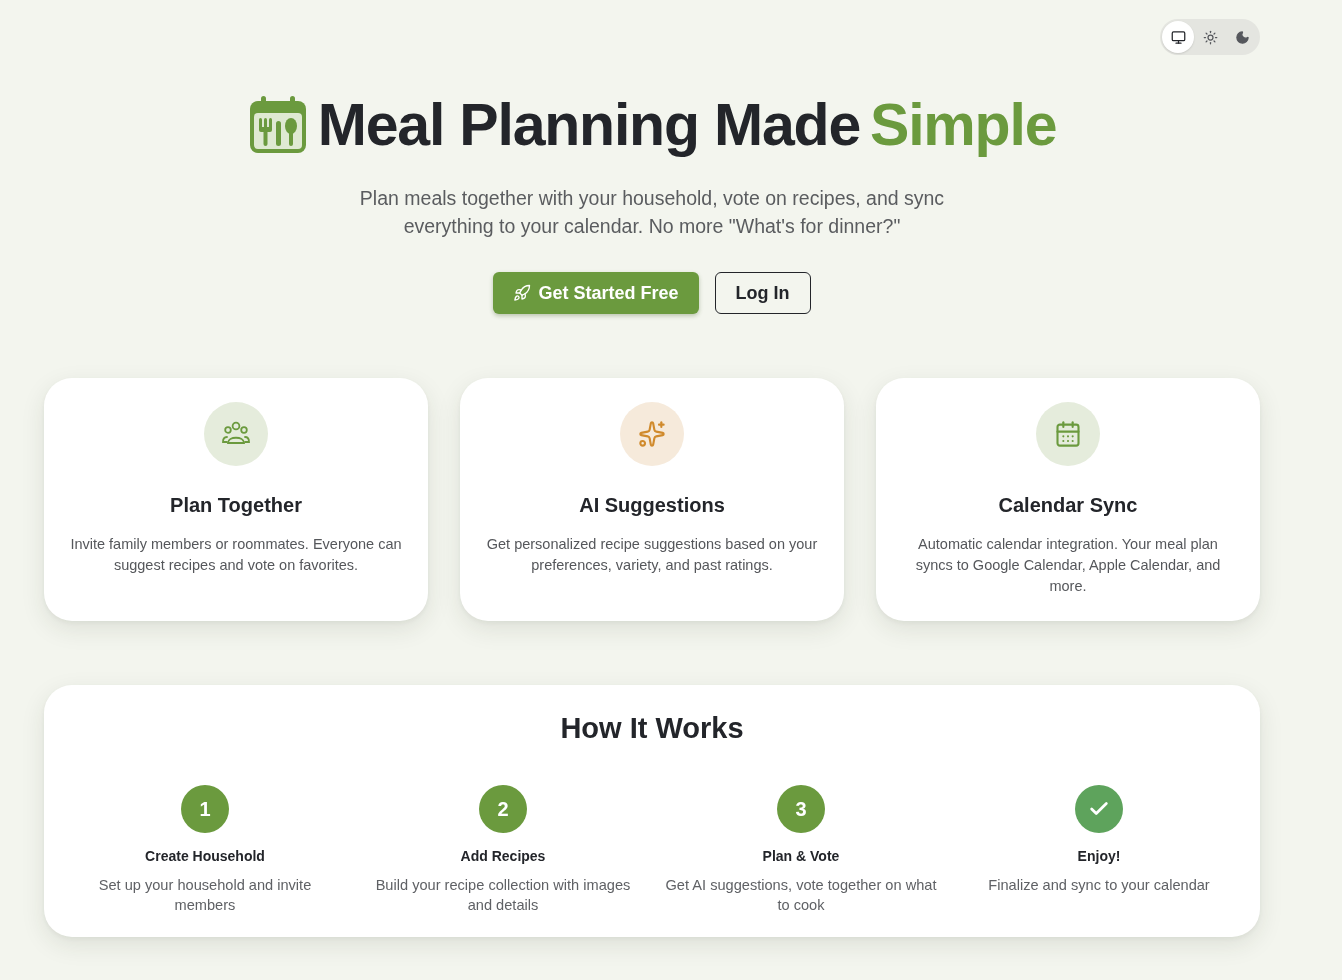  I want to click on system-theme-button, so click(1178, 37).